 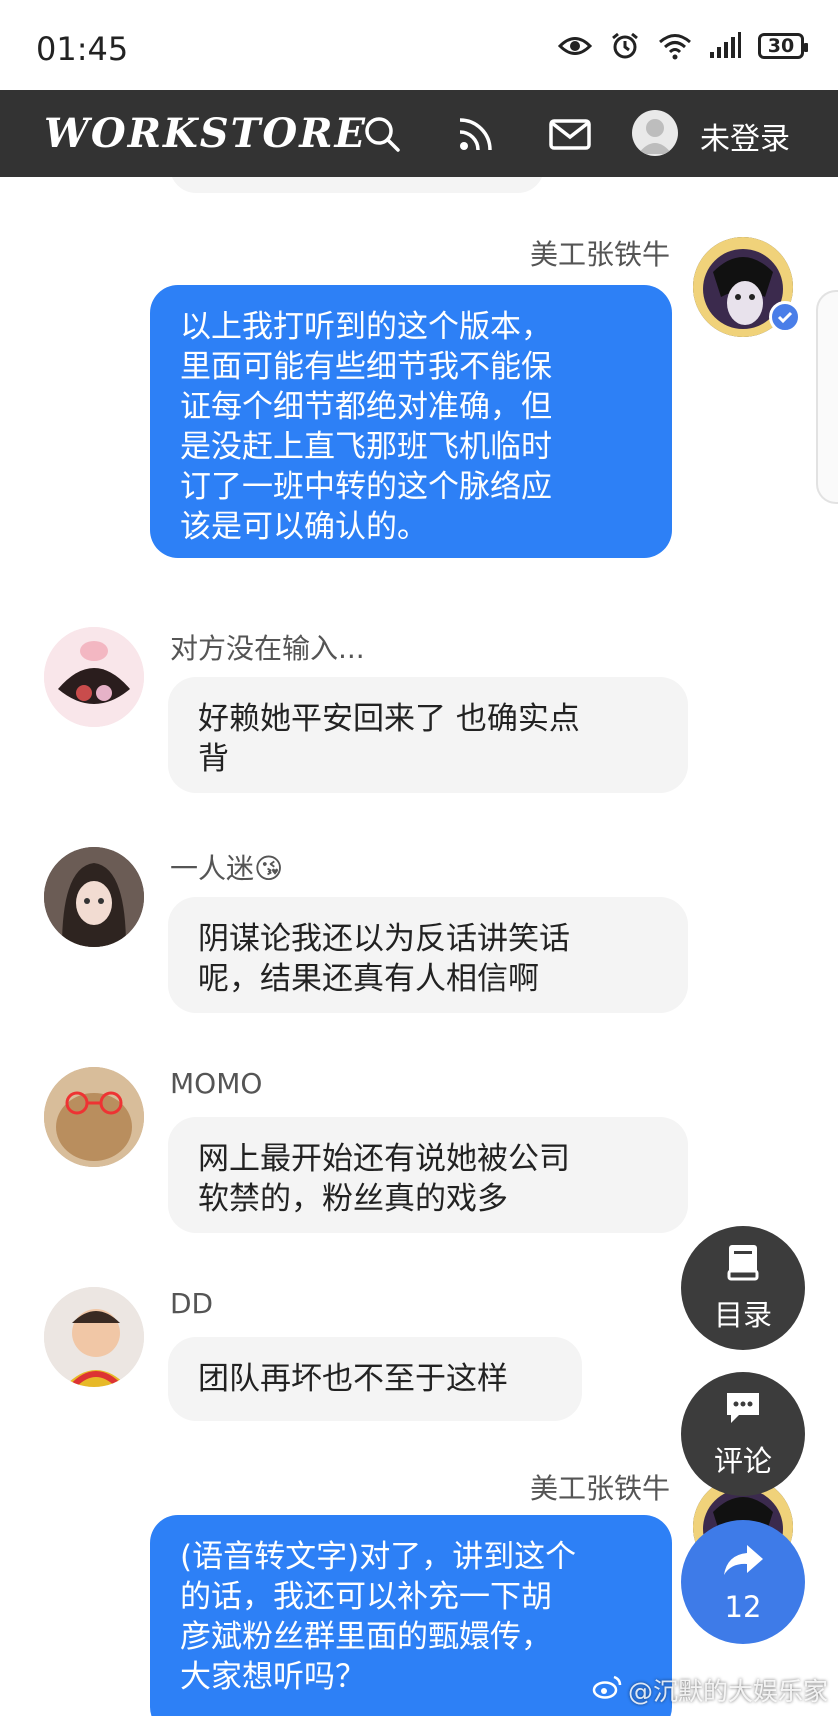 I want to click on status-bar: 01:45 30, so click(x=419, y=45).